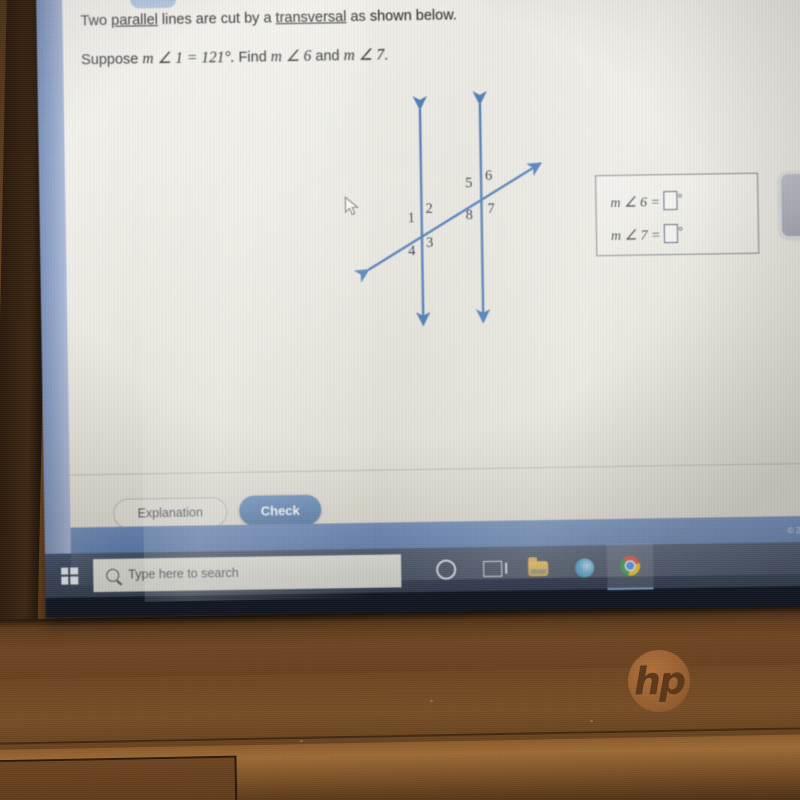 This screenshot has width=800, height=800. Describe the element at coordinates (386, 55) in the screenshot. I see `q2-end: .` at that location.